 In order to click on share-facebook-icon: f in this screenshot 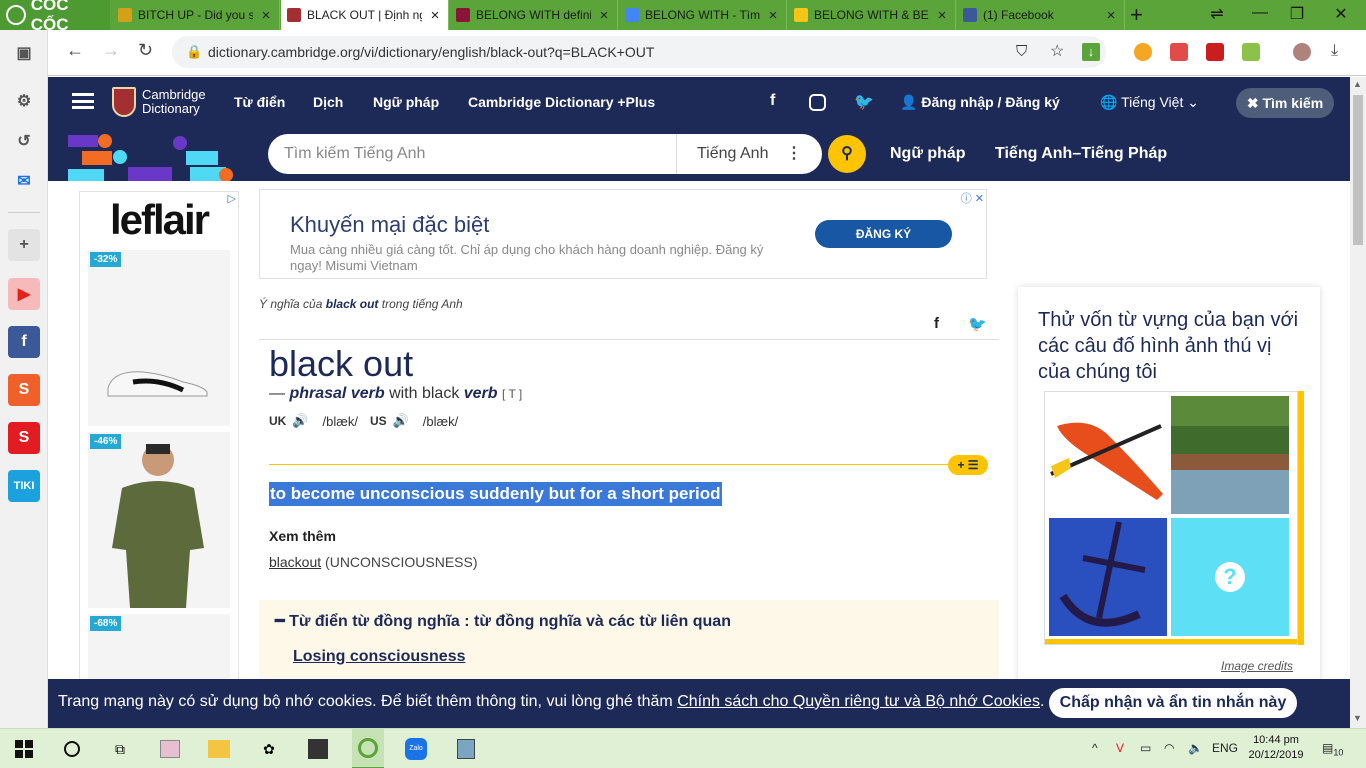, I will do `click(936, 323)`.